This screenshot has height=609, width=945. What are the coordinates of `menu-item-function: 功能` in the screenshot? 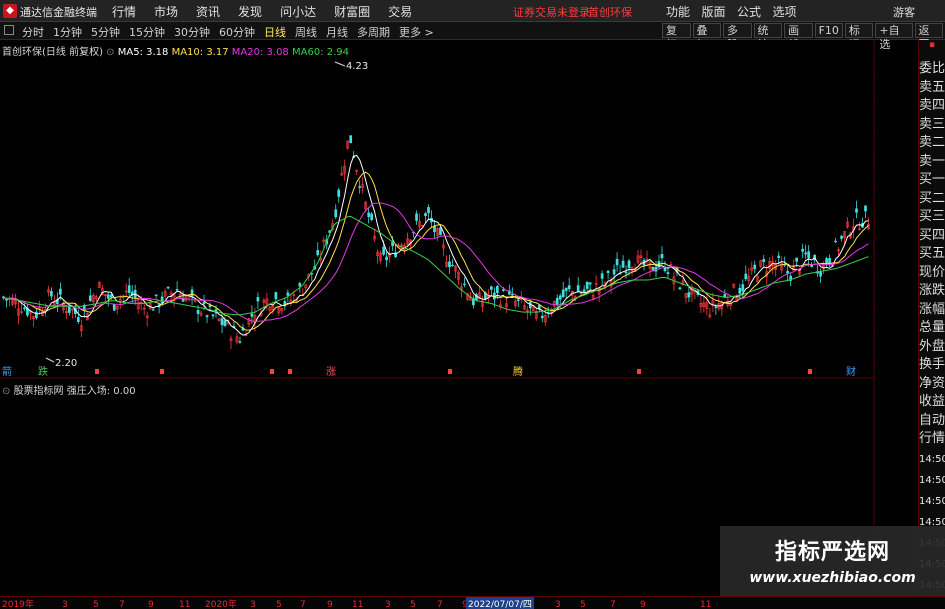 It's located at (678, 12).